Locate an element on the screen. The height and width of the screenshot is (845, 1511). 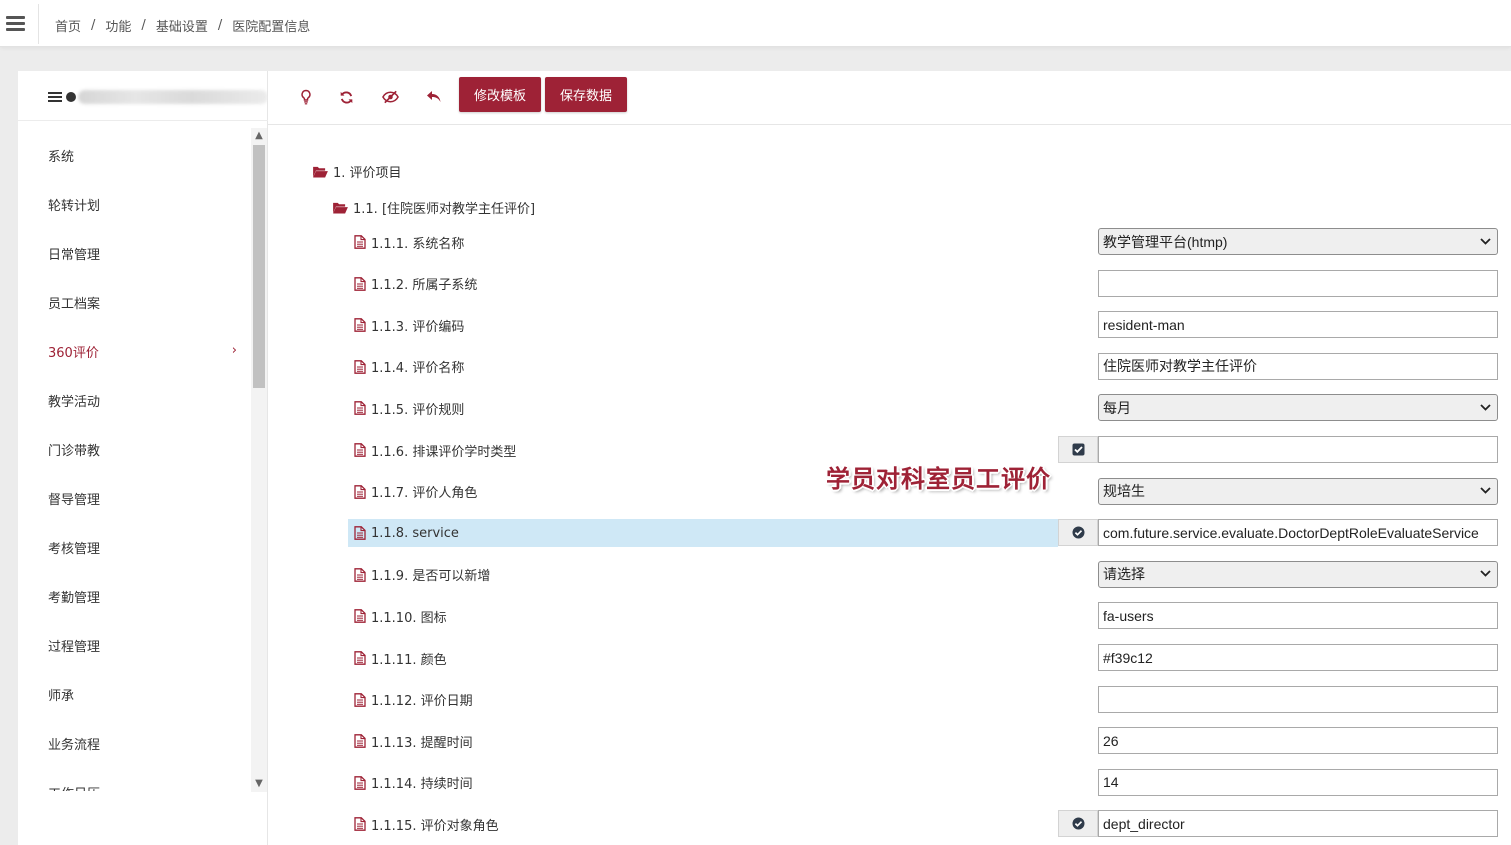
tree-leaf: 1.1.8. service is located at coordinates (406, 533).